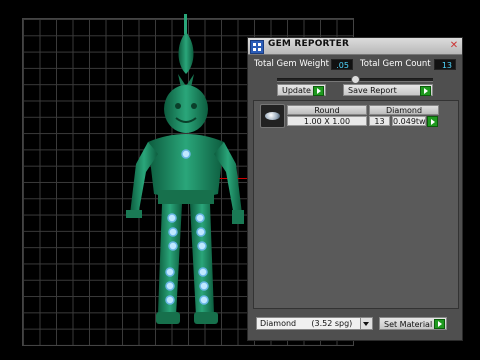 The height and width of the screenshot is (360, 480). I want to click on set-material-button-label: Set Material, so click(408, 324).